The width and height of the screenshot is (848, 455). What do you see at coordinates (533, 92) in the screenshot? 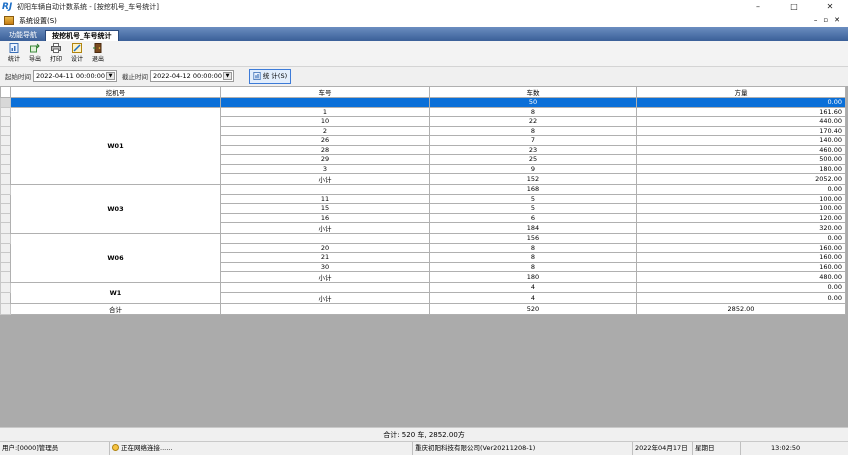
I see `column-header-count: 车数` at bounding box center [533, 92].